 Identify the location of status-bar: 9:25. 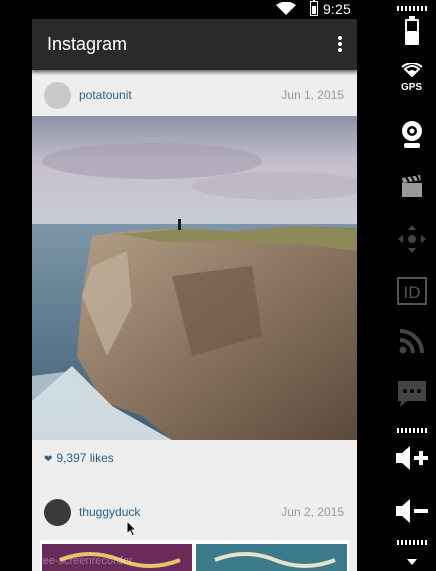
(193, 9).